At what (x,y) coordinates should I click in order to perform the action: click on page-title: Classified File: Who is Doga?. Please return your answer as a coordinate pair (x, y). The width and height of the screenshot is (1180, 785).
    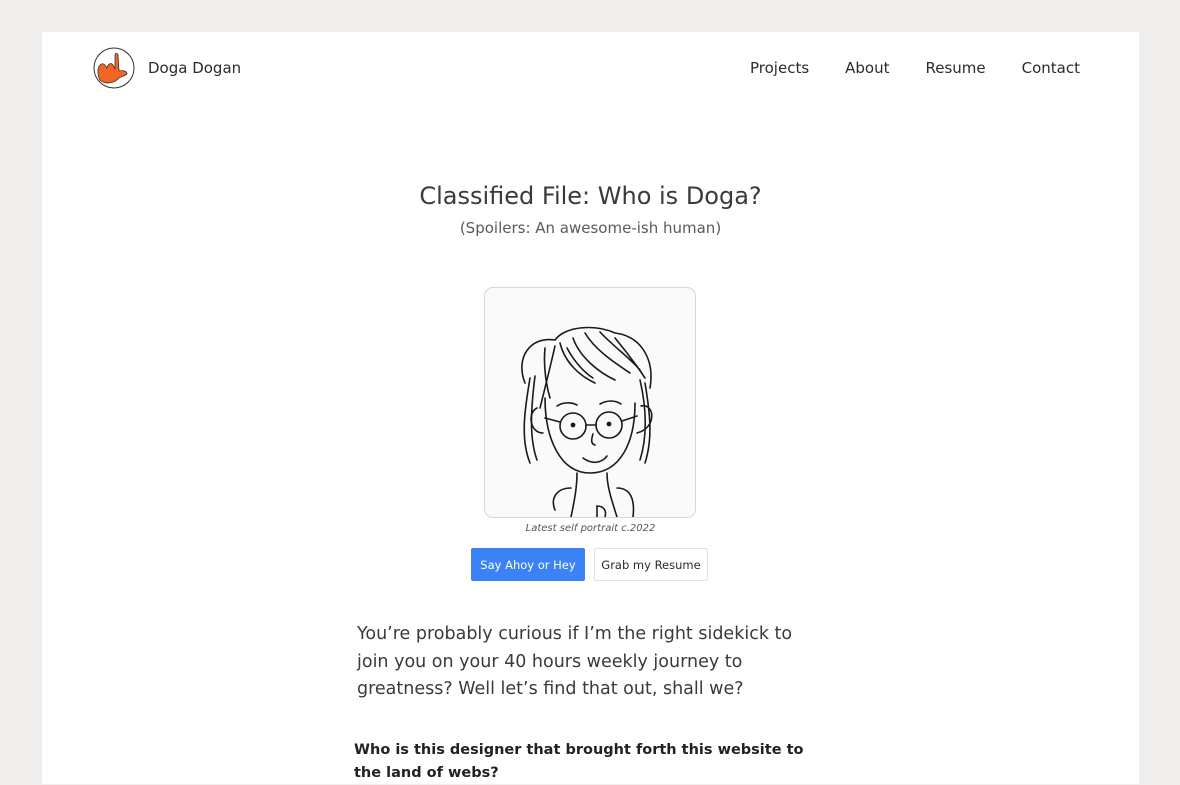
    Looking at the image, I should click on (590, 196).